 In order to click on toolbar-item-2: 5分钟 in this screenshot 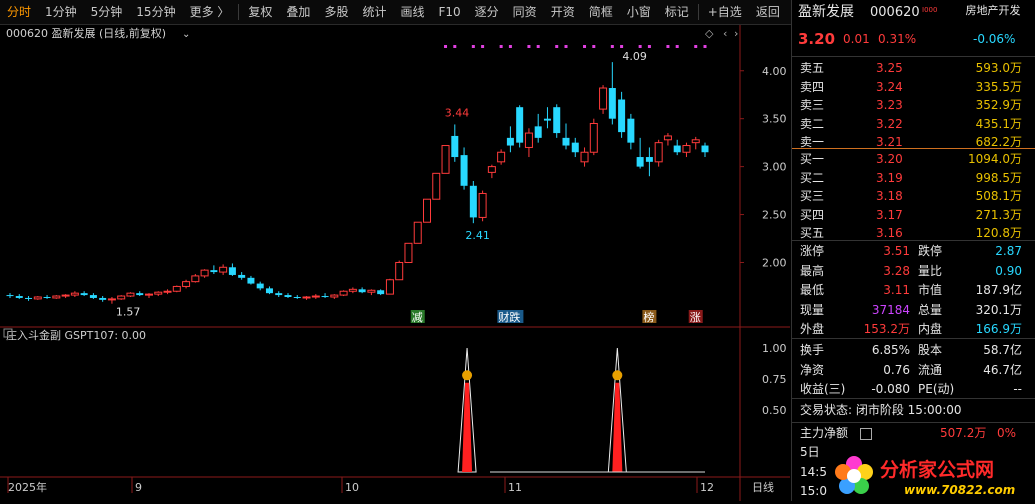, I will do `click(107, 12)`.